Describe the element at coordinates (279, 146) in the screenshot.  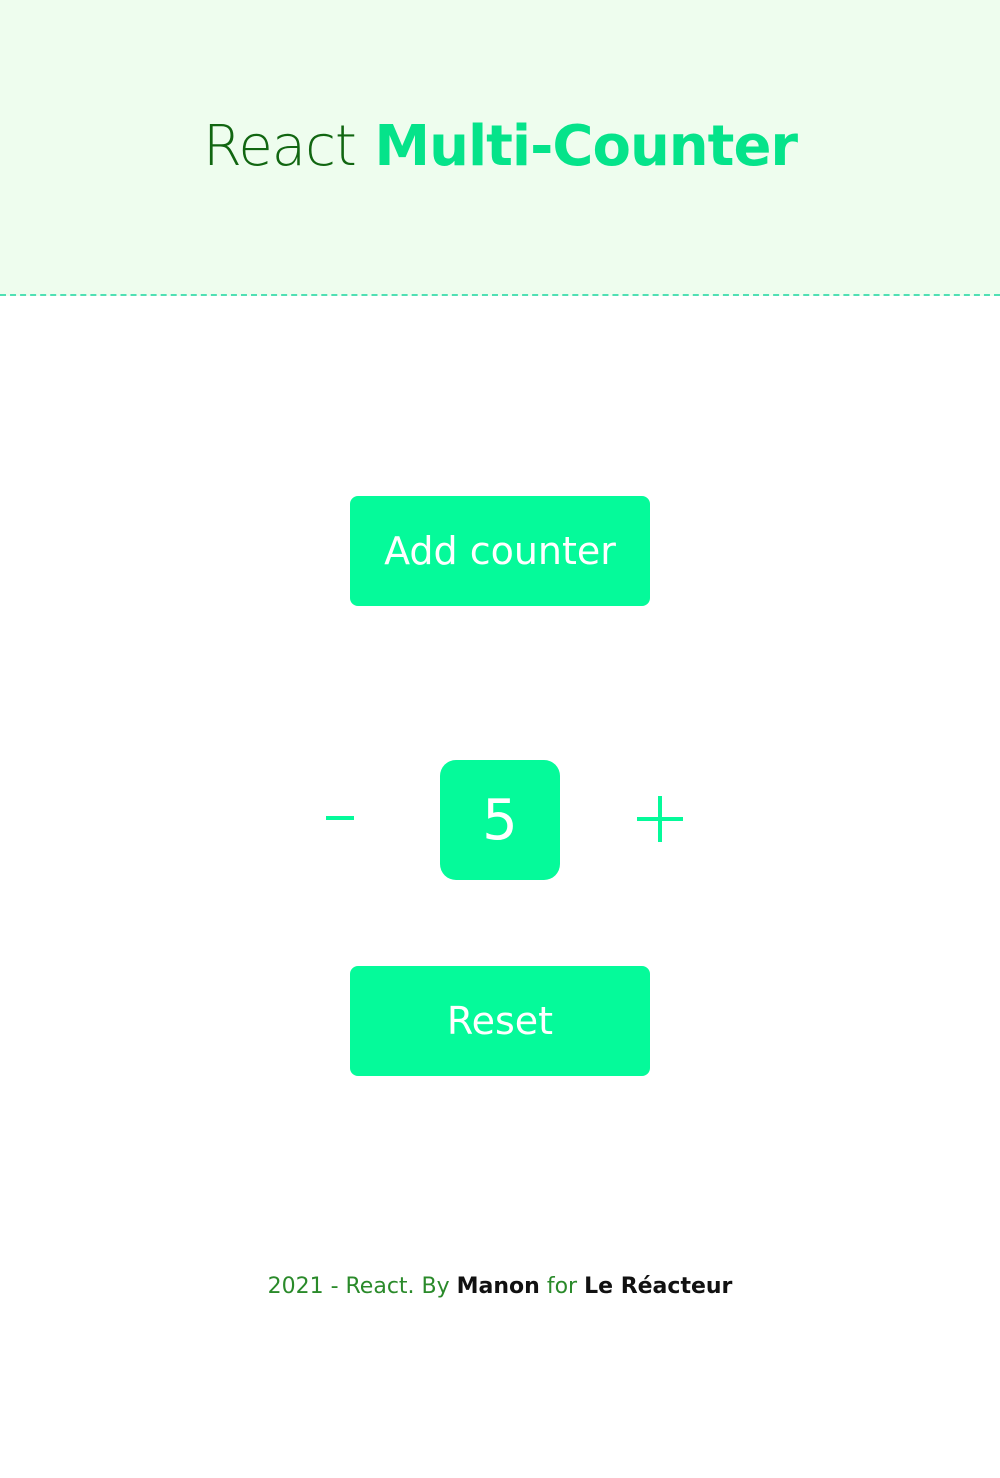
I see `title-prefix: React` at that location.